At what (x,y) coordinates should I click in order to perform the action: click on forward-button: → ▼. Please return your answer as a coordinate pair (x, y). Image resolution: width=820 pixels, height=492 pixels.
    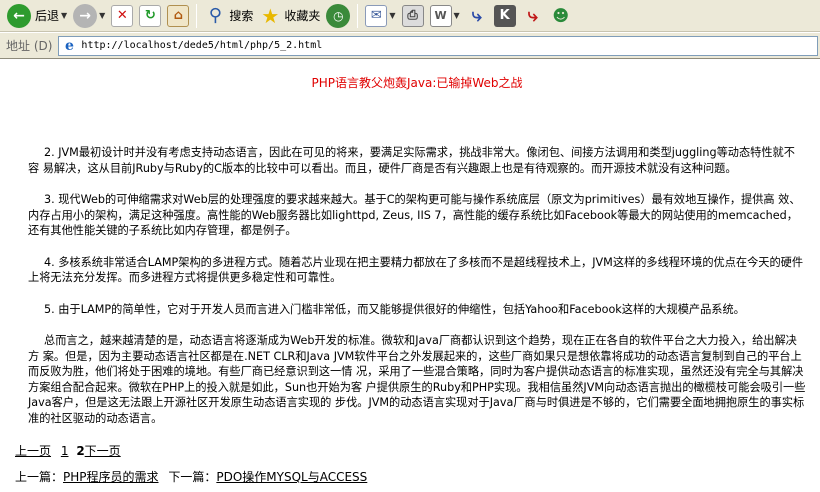
    Looking at the image, I should click on (89, 16).